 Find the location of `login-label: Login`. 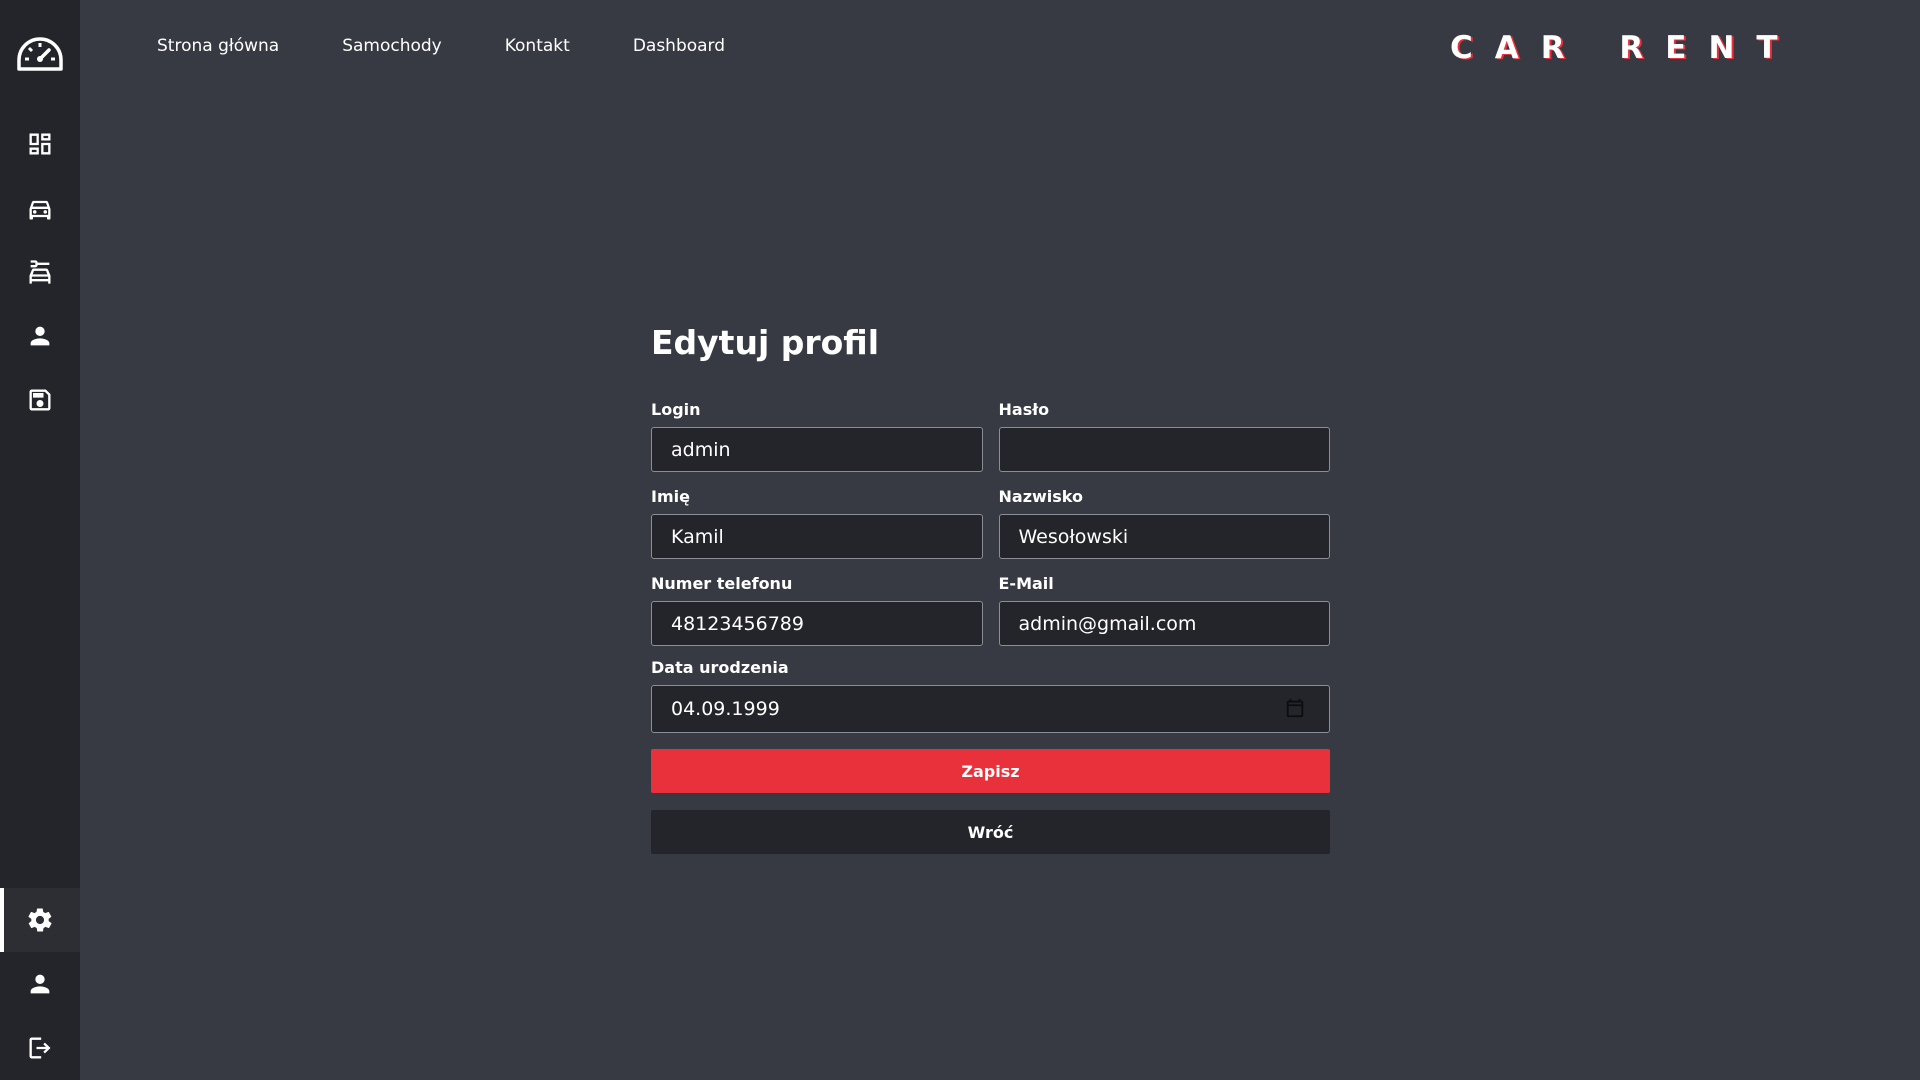

login-label: Login is located at coordinates (676, 409).